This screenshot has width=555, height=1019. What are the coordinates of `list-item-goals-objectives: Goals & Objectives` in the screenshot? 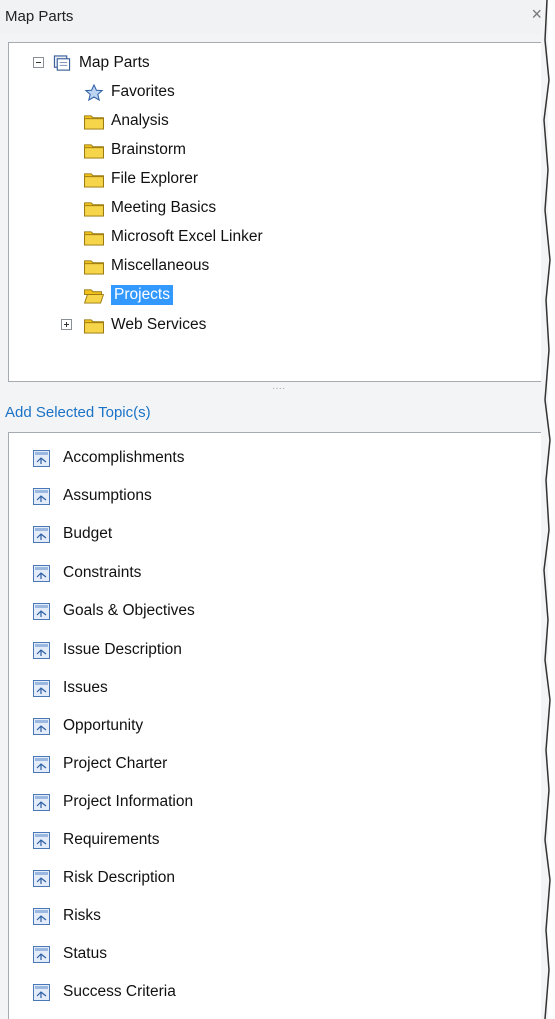 It's located at (114, 611).